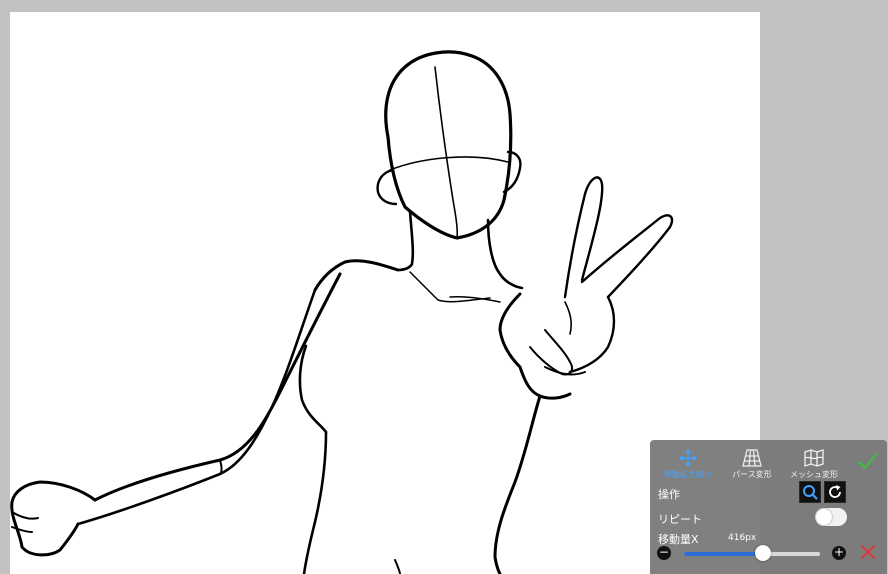 The width and height of the screenshot is (888, 574). Describe the element at coordinates (669, 494) in the screenshot. I see `operation-label: 操作` at that location.